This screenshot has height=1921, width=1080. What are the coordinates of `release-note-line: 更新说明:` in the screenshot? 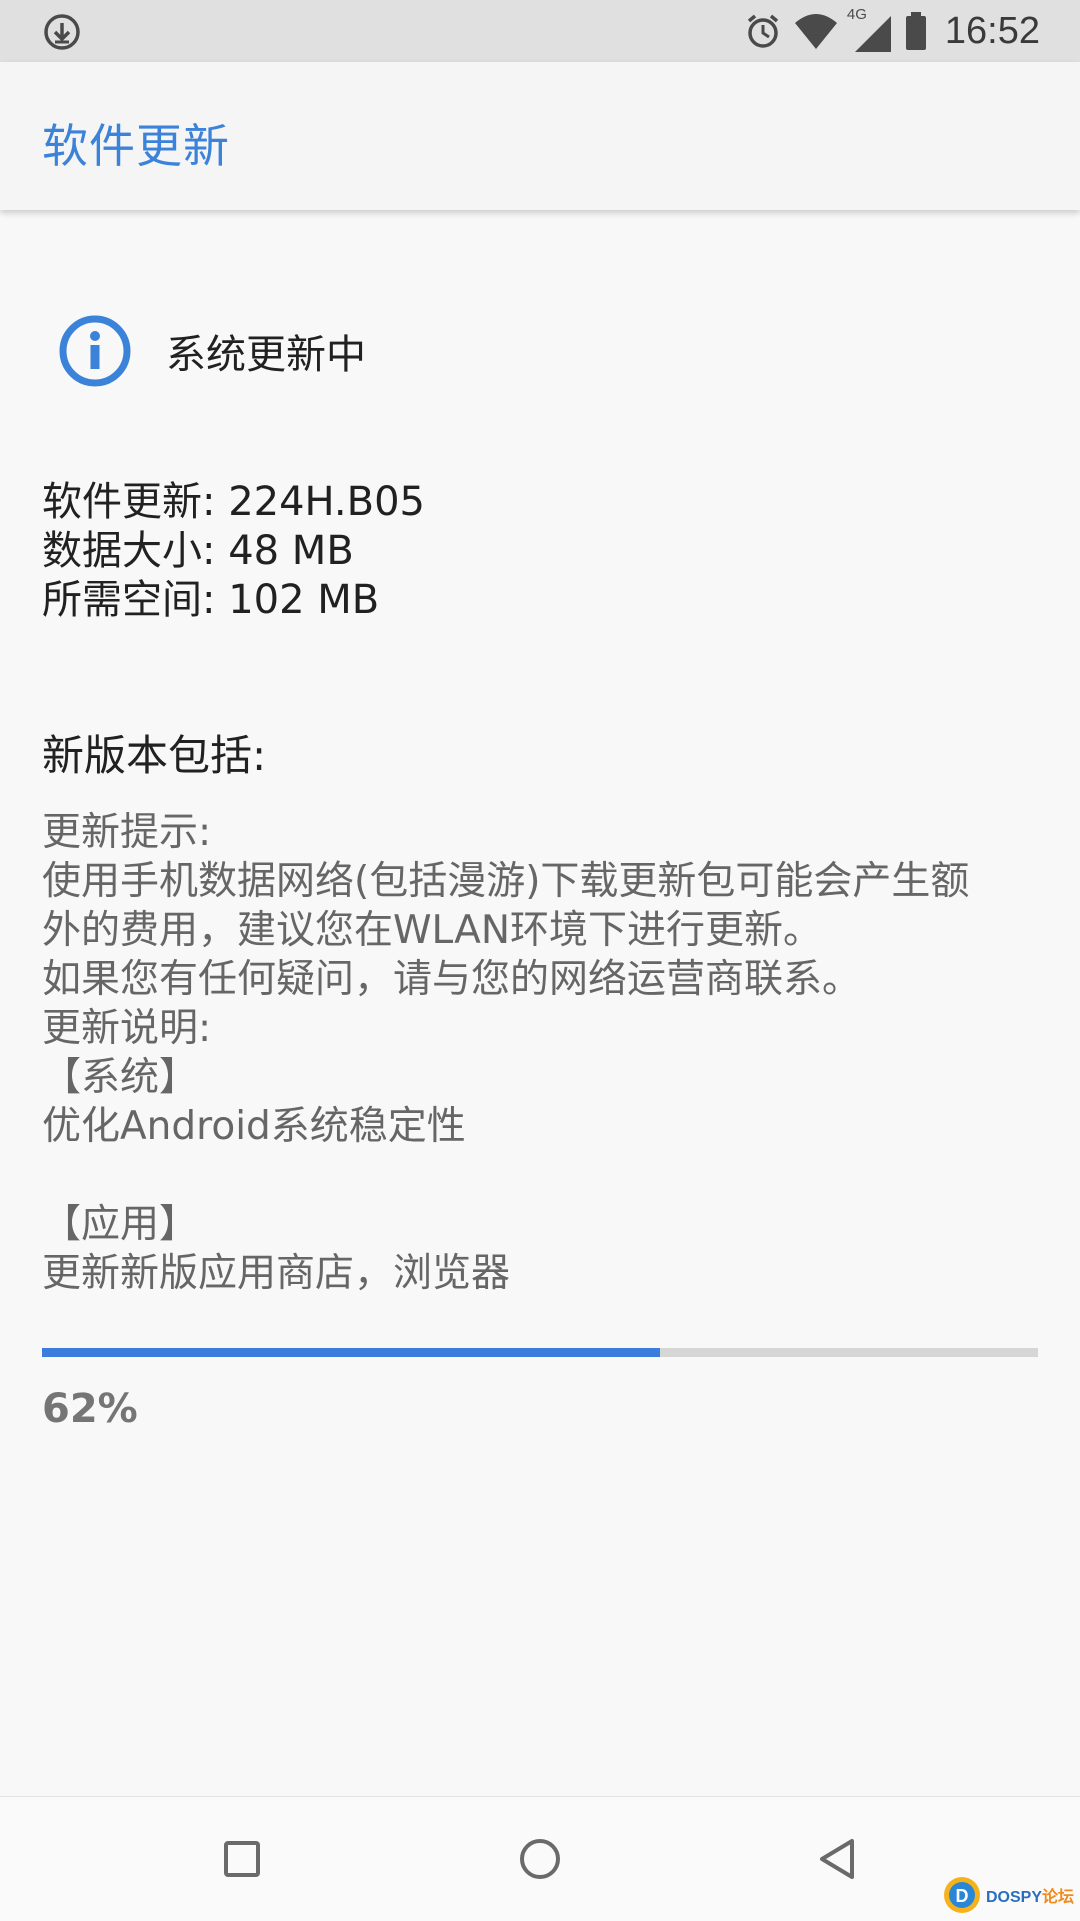 It's located at (127, 1028).